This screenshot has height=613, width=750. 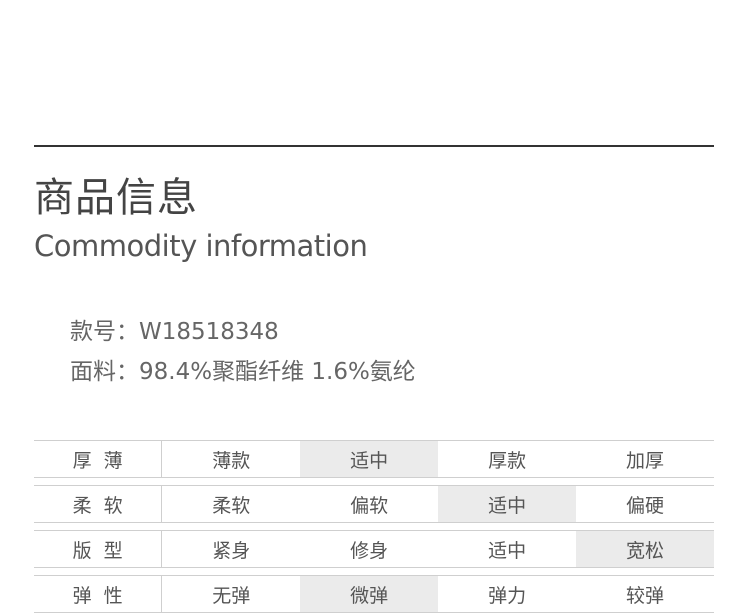 I want to click on attribute-label: 弹性, so click(x=98, y=594).